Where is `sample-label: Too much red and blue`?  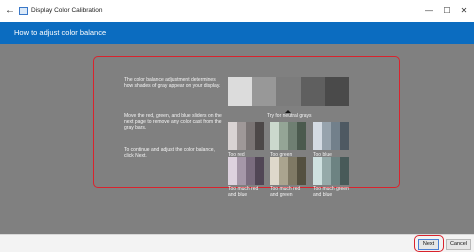 sample-label: Too much red and blue is located at coordinates (243, 192).